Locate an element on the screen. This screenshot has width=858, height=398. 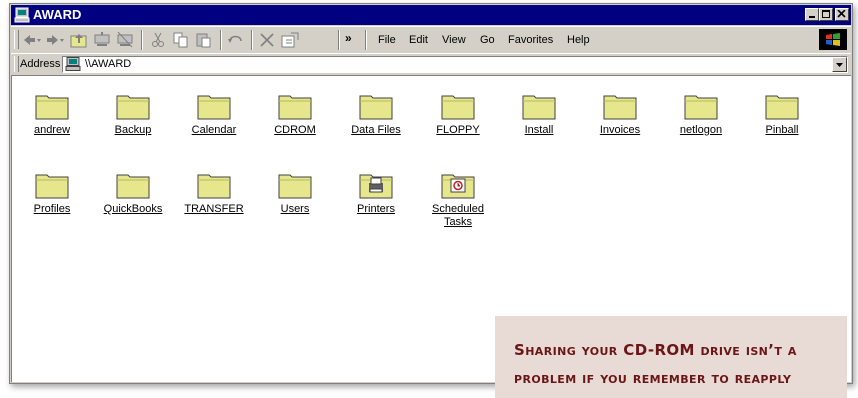
folder-label: CDROM is located at coordinates (295, 130).